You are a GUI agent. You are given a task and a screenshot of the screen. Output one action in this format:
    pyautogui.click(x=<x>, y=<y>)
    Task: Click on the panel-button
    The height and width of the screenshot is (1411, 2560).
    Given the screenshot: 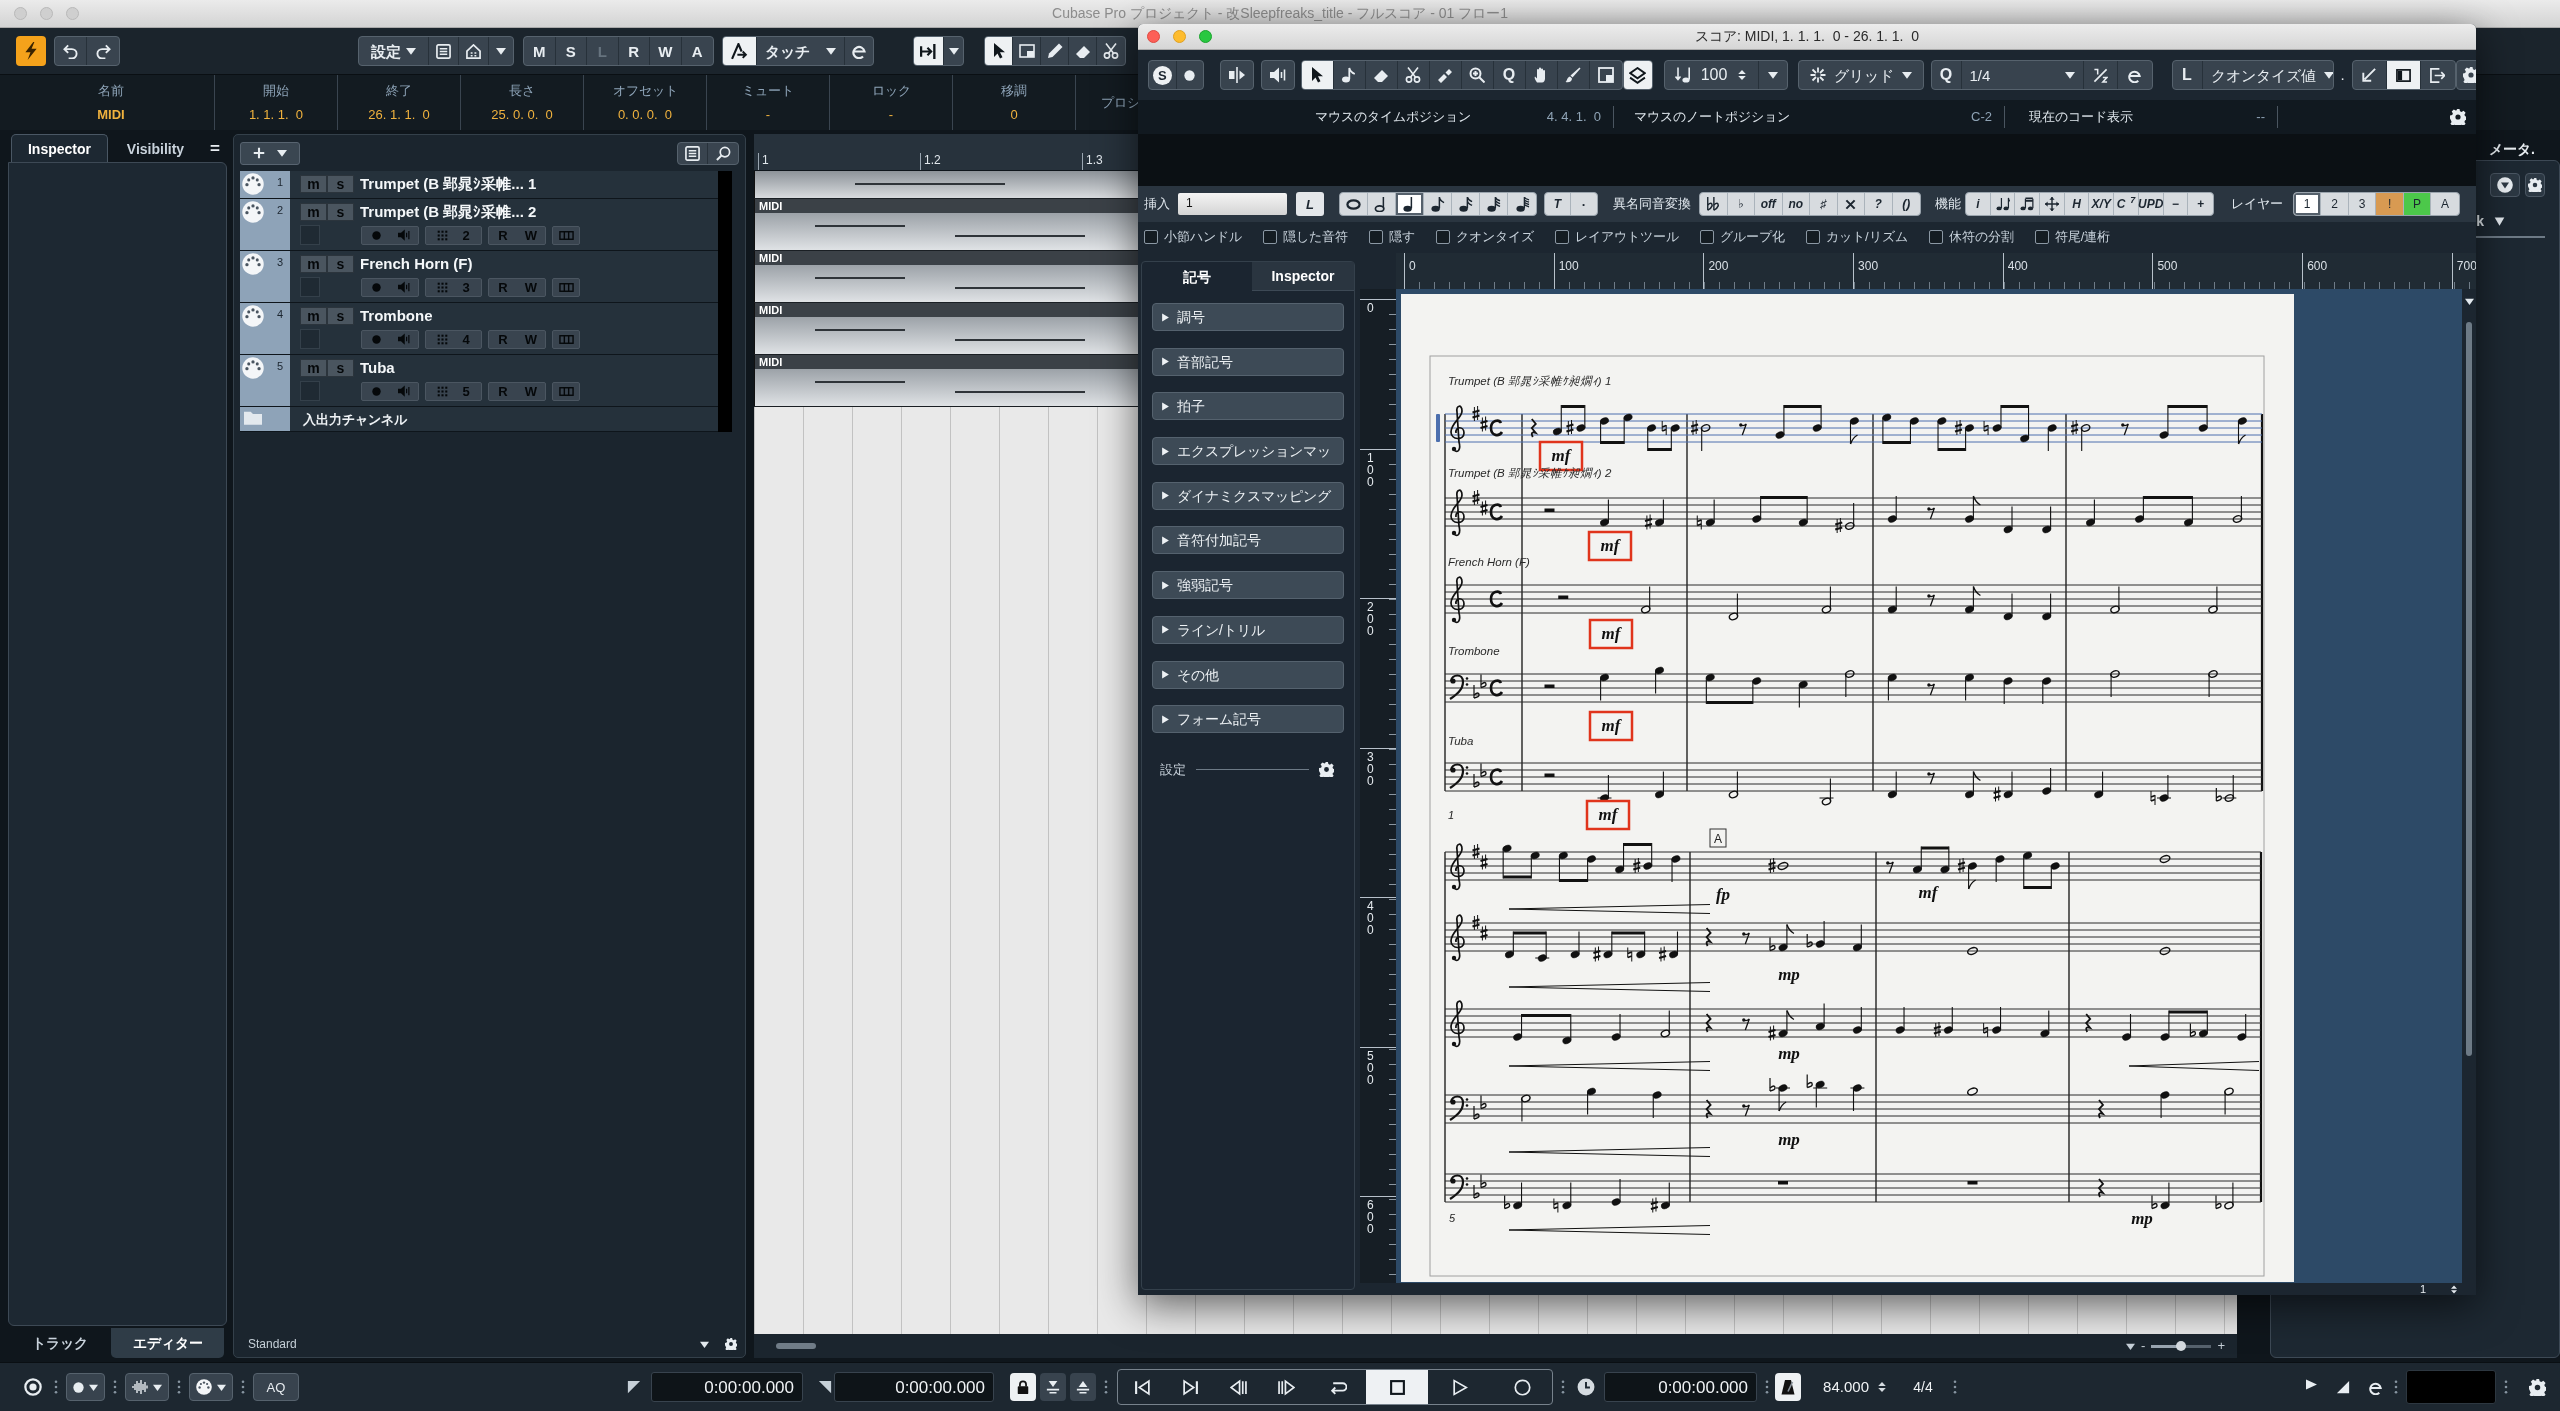 What is the action you would take?
    pyautogui.click(x=2403, y=75)
    